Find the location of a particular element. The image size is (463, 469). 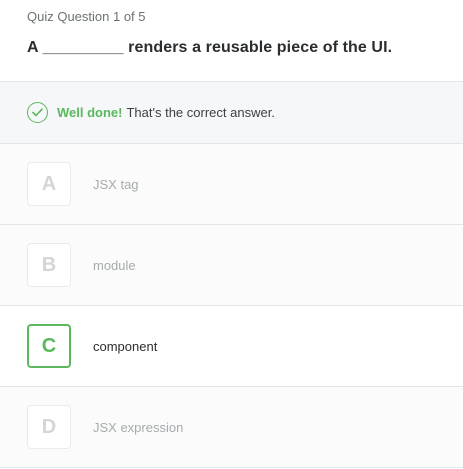

check-circle-icon is located at coordinates (37, 112).